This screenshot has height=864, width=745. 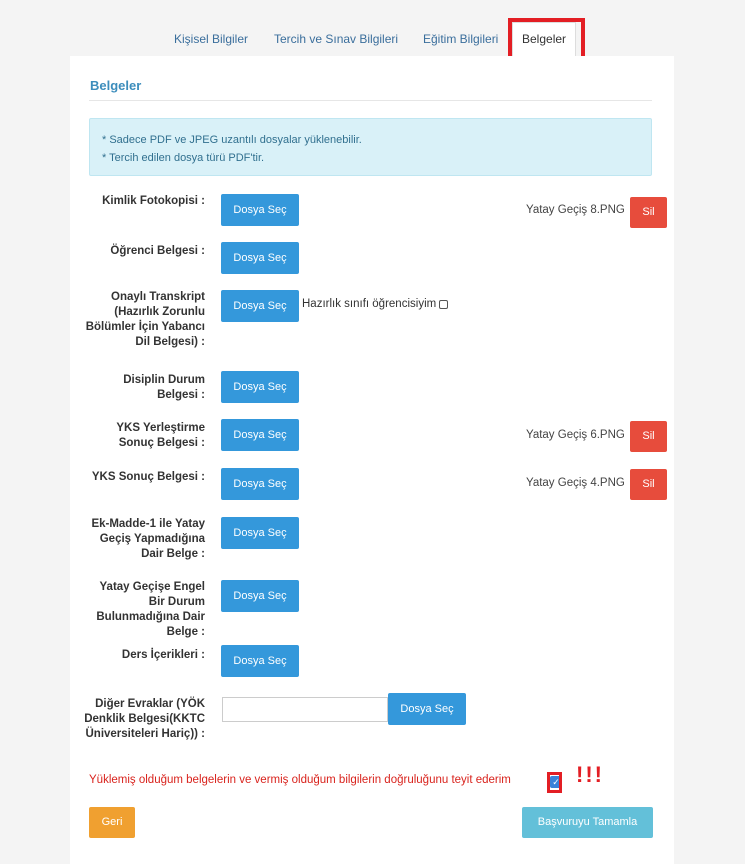 What do you see at coordinates (148, 477) in the screenshot?
I see `doc-label-yks-result: YKS Sonuç Belgesi :` at bounding box center [148, 477].